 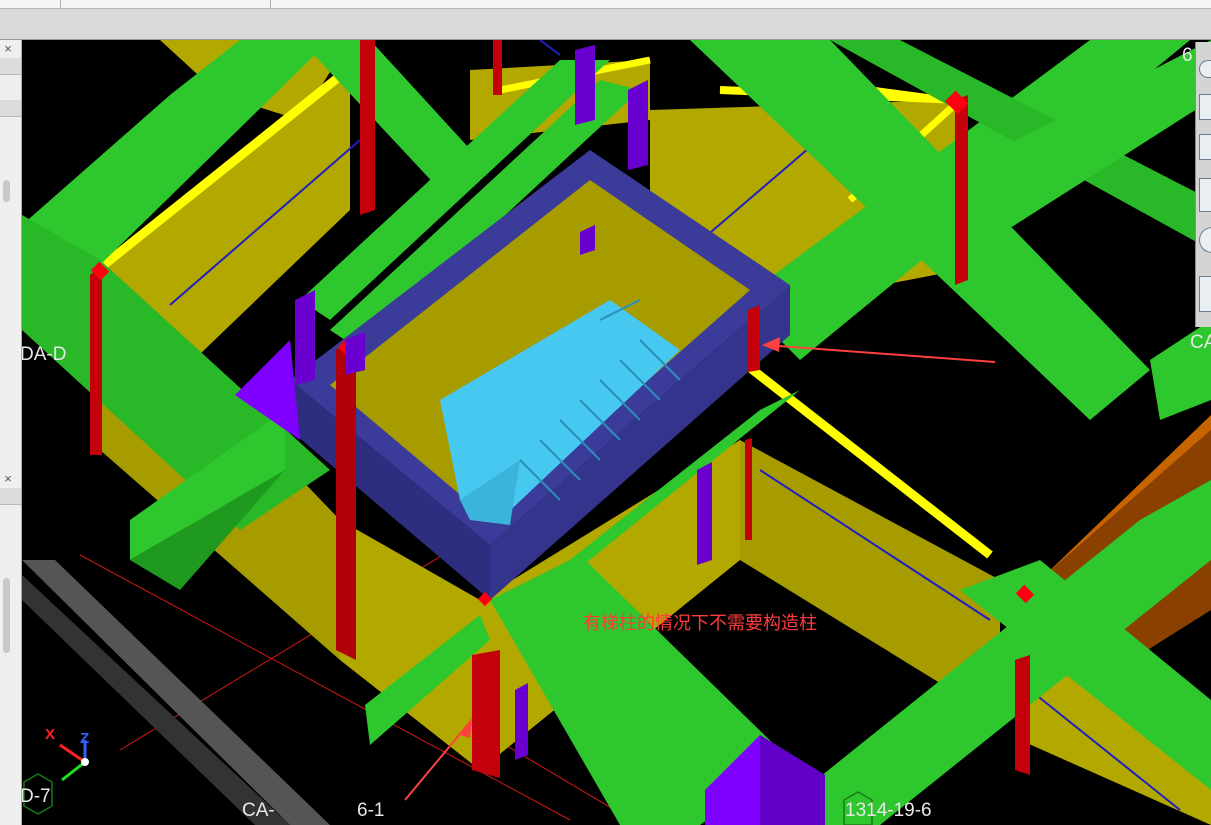 I want to click on column-block-side, so click(x=792, y=780).